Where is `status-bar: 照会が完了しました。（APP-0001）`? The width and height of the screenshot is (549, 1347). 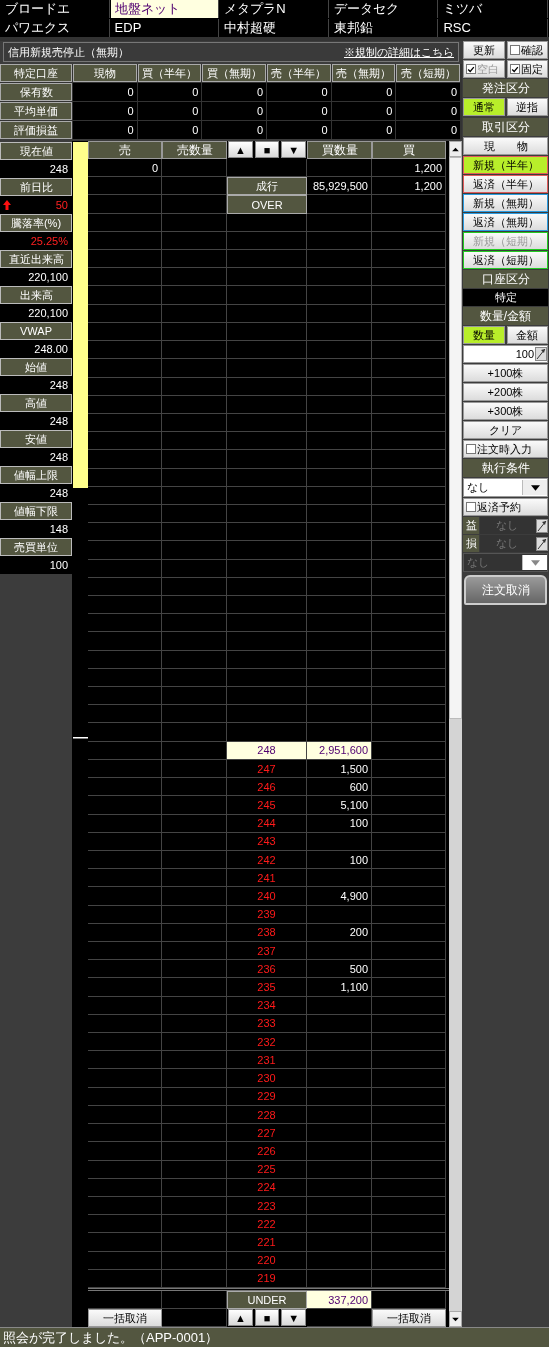
status-bar: 照会が完了しました。（APP-0001） is located at coordinates (274, 1337).